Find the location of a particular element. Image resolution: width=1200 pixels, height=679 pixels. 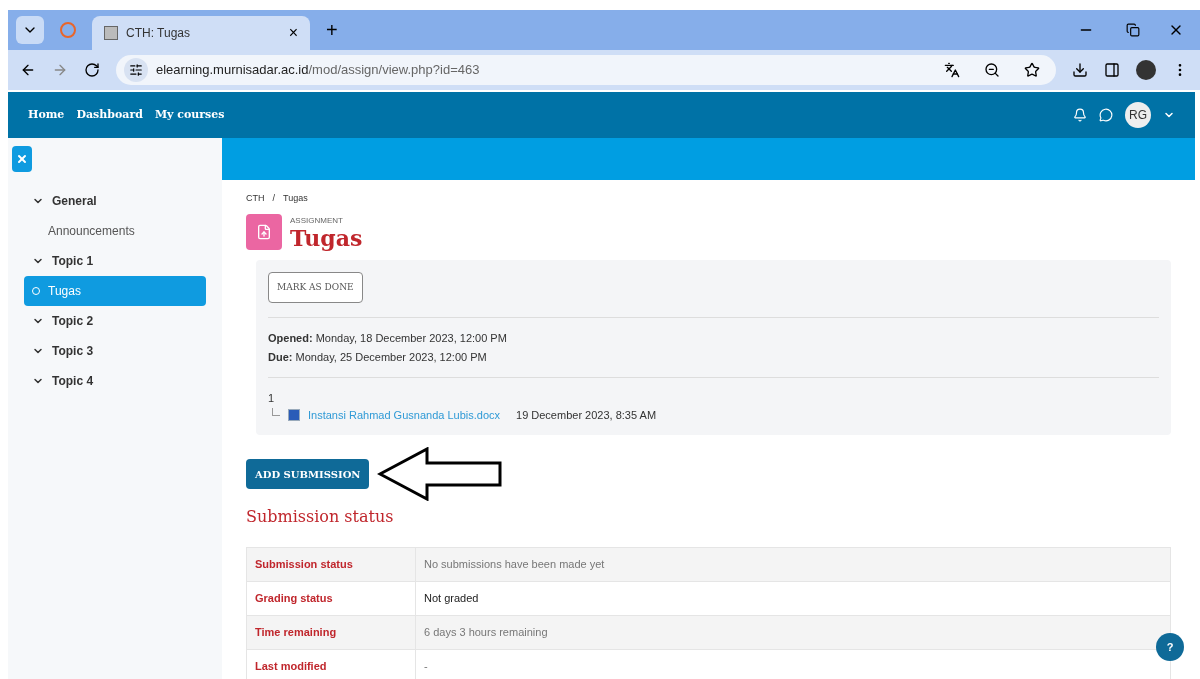

section-link: Topic 1 is located at coordinates (73, 261).